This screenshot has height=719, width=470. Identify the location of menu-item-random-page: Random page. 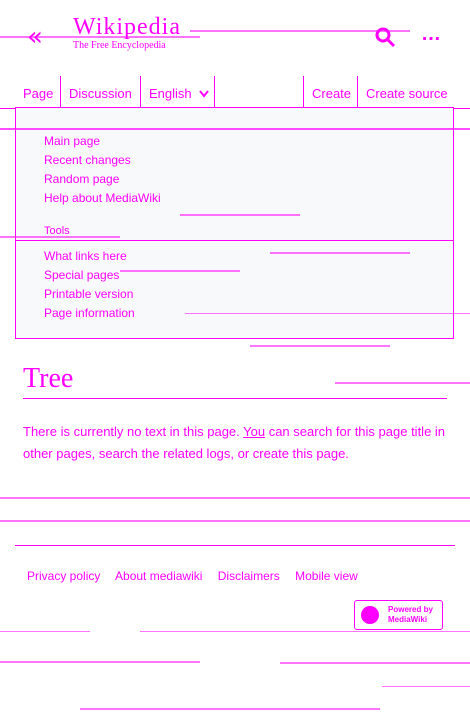
(81, 179).